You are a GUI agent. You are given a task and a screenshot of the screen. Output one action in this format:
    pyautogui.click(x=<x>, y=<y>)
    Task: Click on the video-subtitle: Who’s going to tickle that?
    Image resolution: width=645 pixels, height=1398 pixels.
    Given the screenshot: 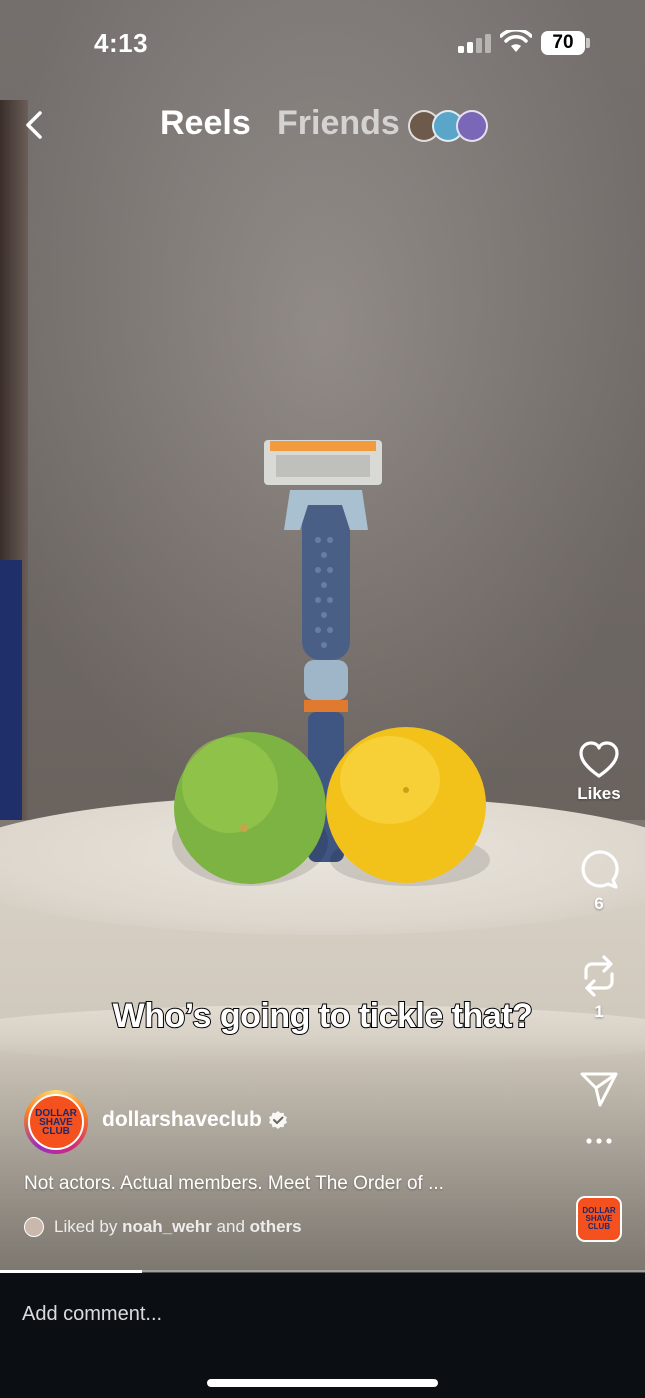 What is the action you would take?
    pyautogui.click(x=323, y=1016)
    